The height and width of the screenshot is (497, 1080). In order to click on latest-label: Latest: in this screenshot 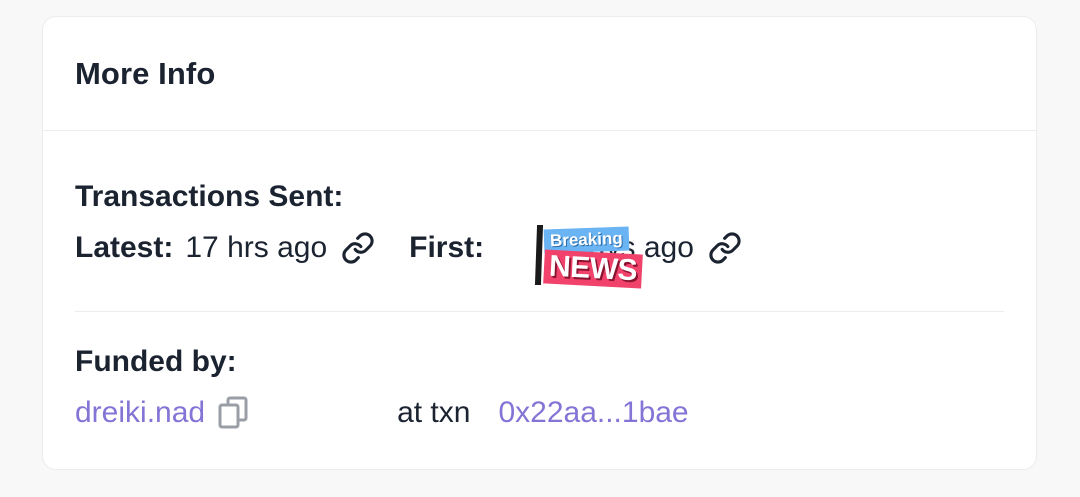, I will do `click(124, 247)`.